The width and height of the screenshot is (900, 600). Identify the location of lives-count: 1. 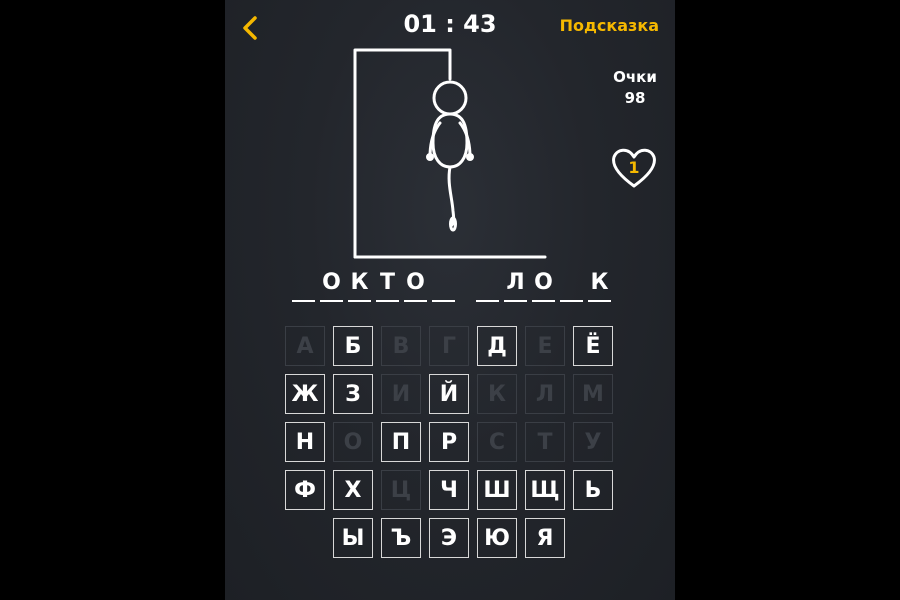
(634, 167).